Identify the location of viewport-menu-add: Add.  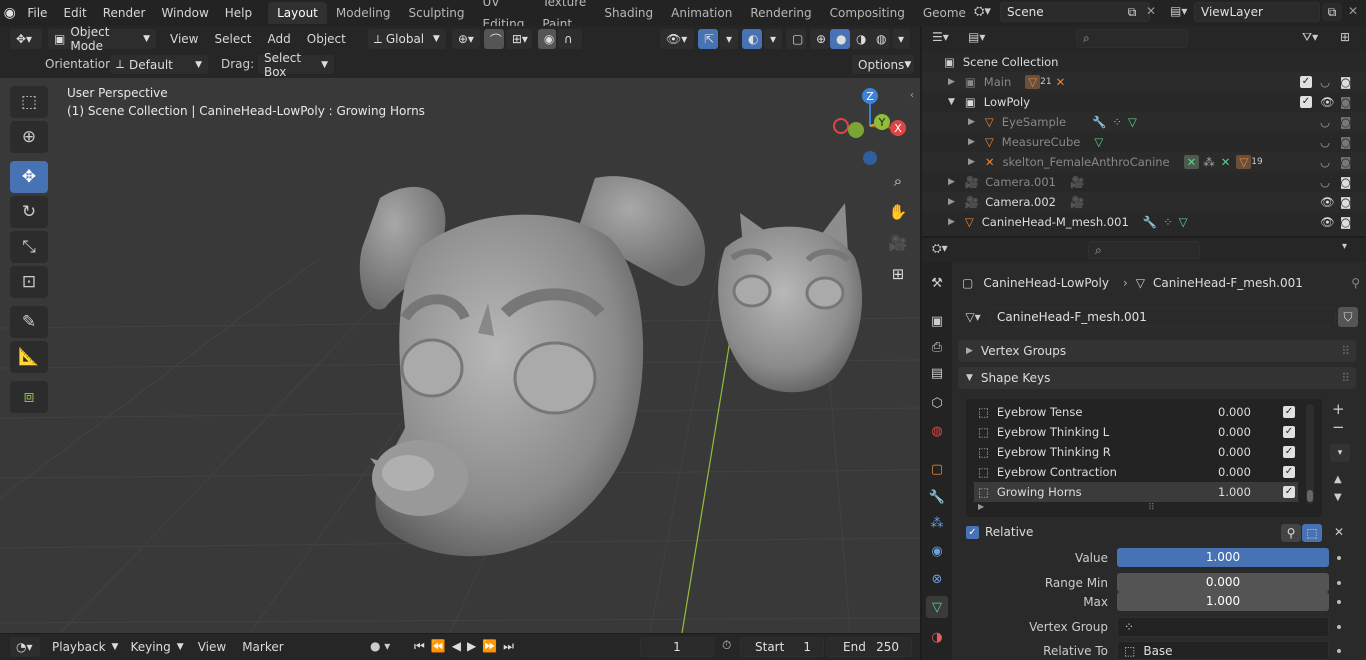
(279, 39).